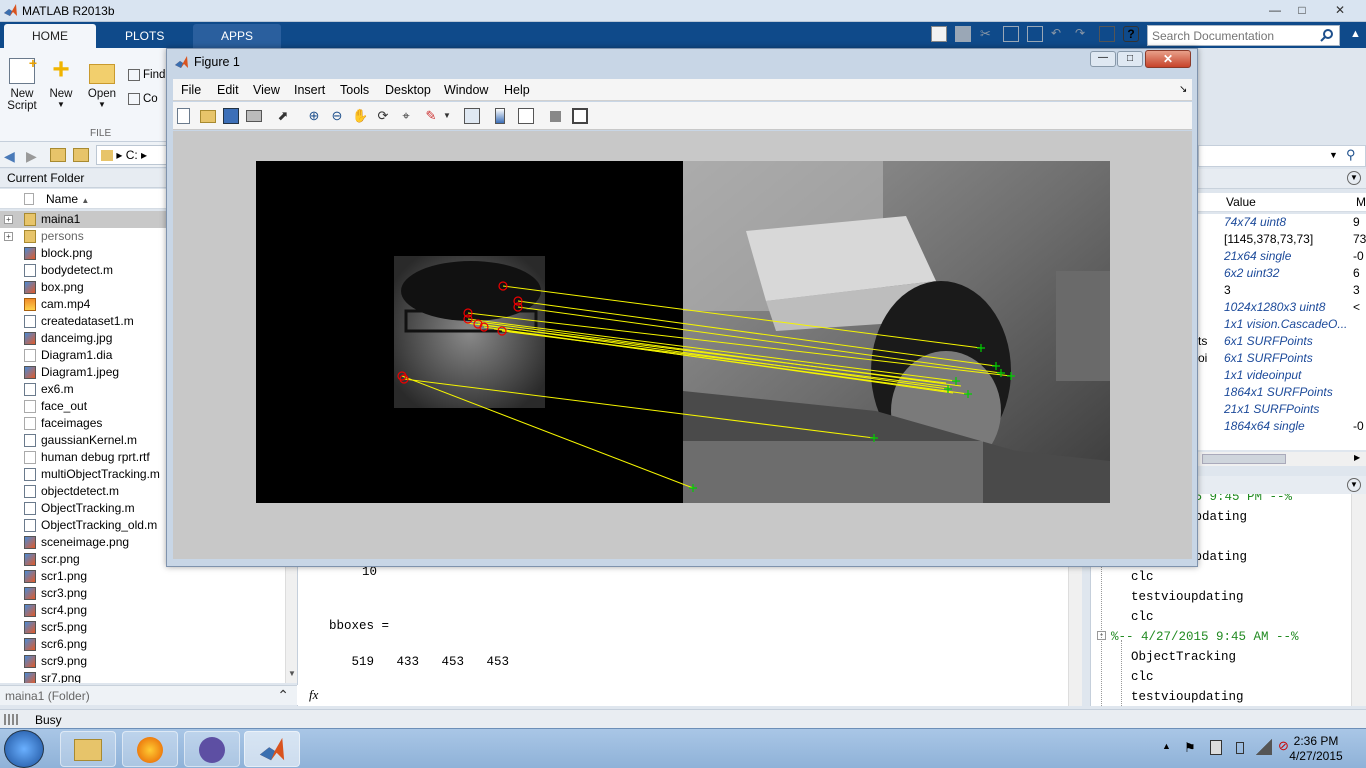  Describe the element at coordinates (24, 749) in the screenshot. I see `start-button` at that location.